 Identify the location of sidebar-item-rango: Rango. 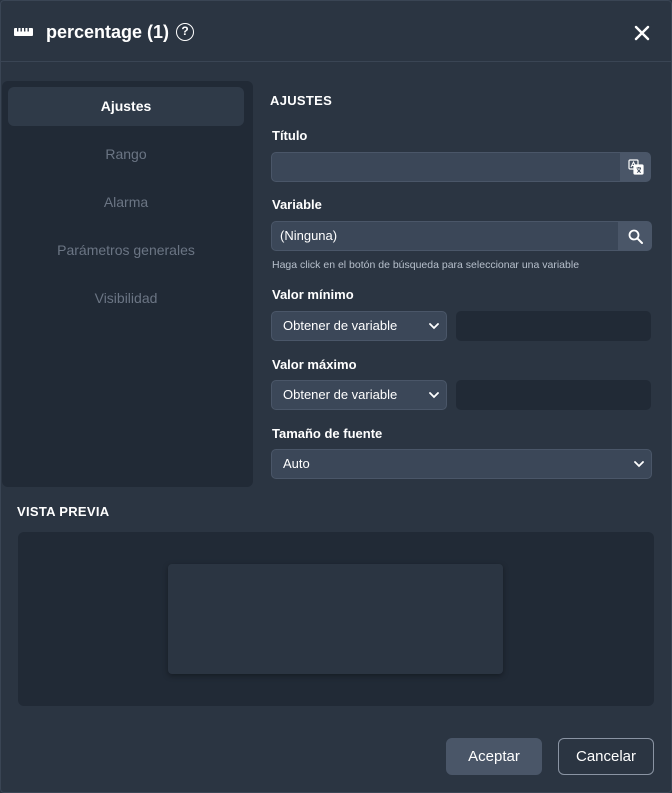
(126, 154).